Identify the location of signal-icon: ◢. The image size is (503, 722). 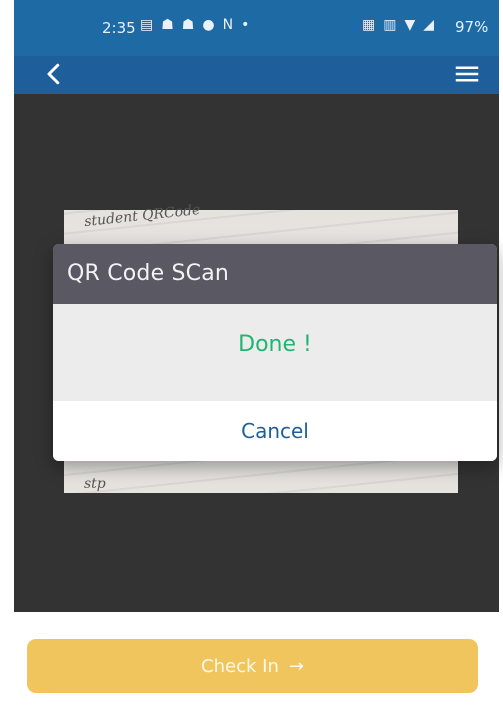
(429, 25).